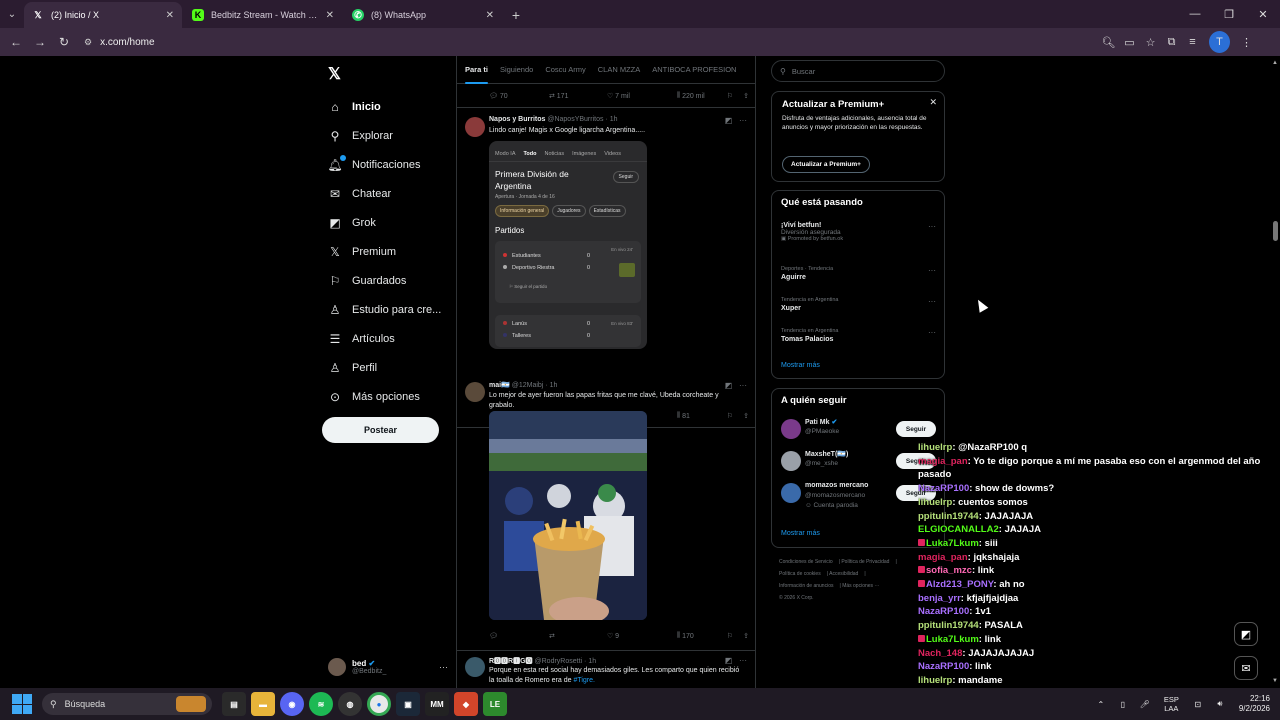 This screenshot has width=1280, height=720. I want to click on back-button: ←, so click(16, 42).